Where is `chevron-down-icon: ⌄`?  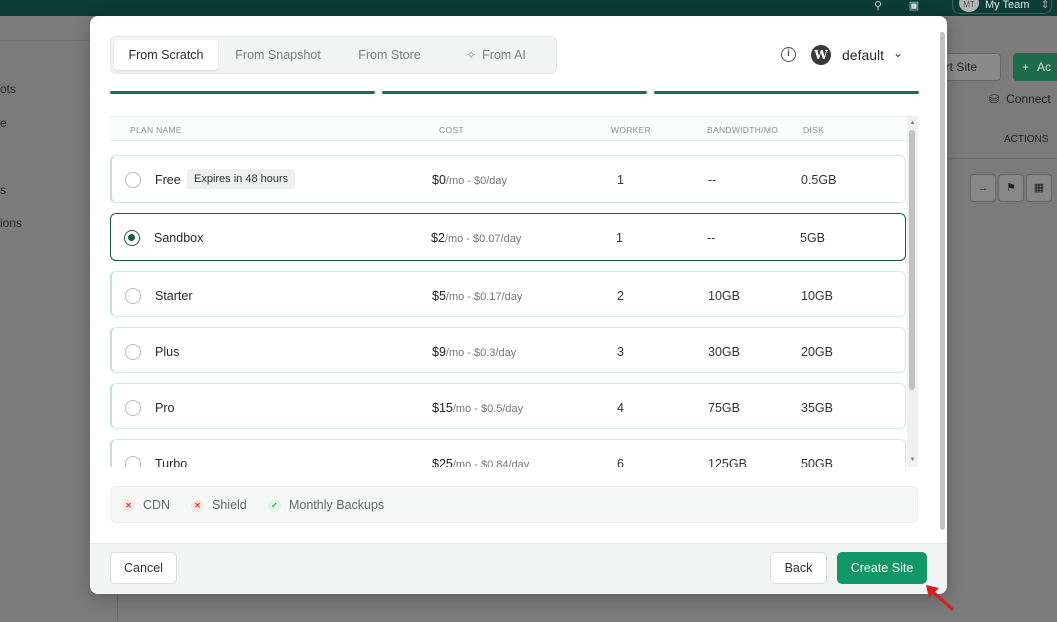 chevron-down-icon: ⌄ is located at coordinates (898, 53).